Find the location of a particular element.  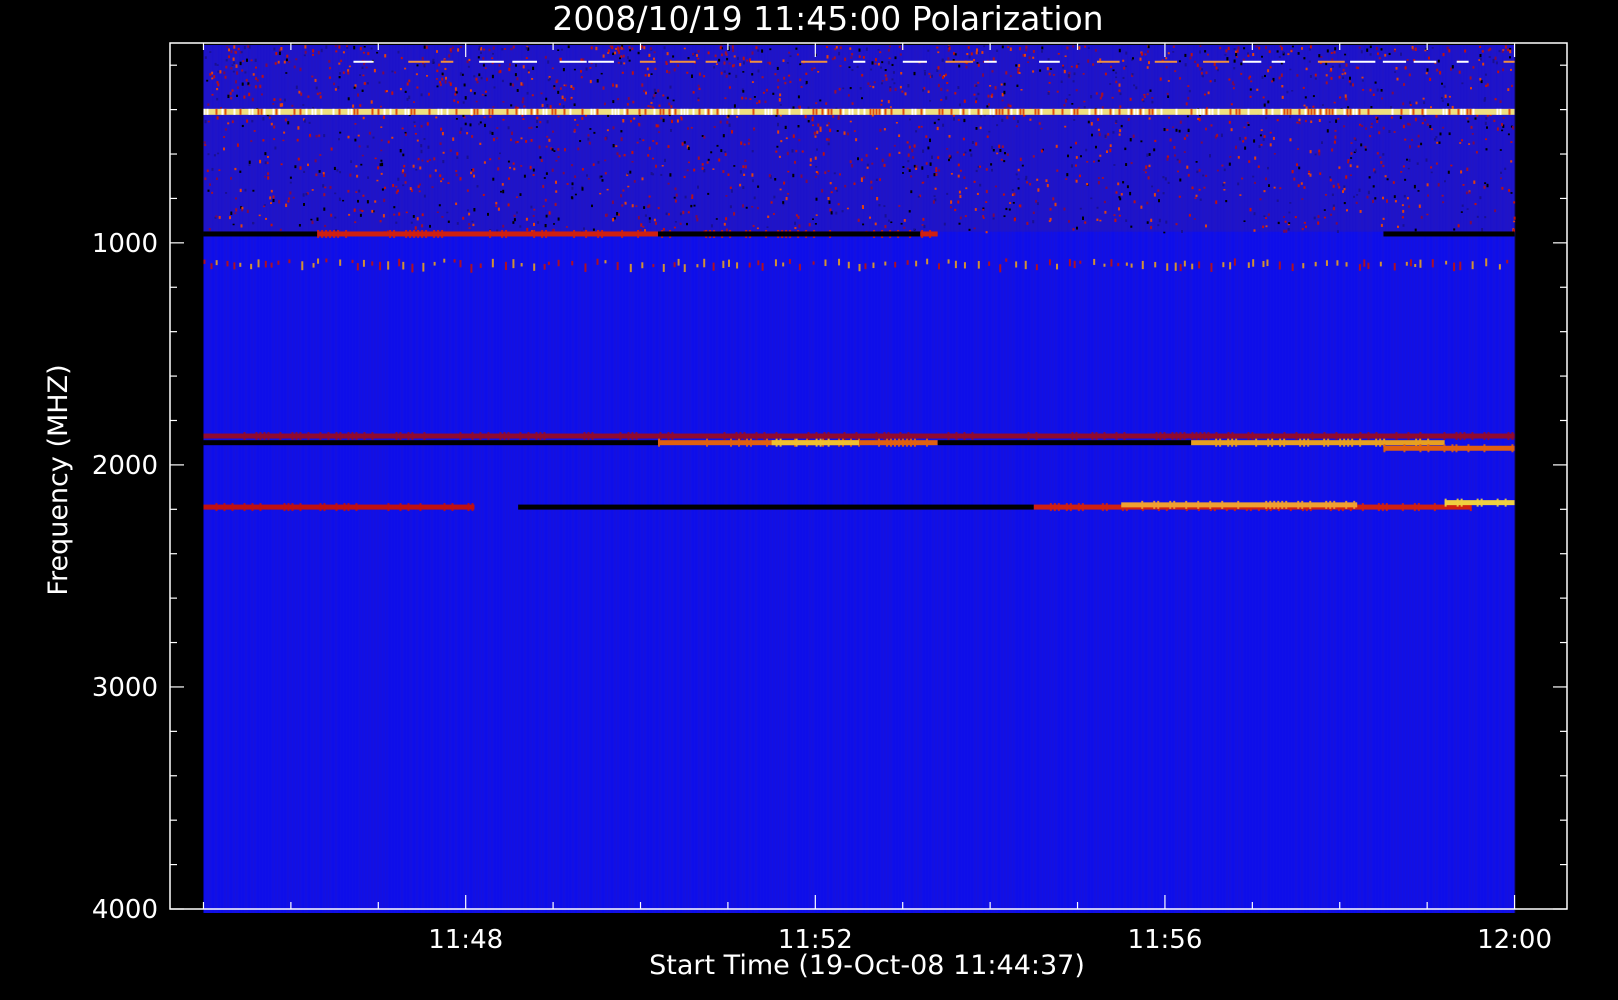

y-tick-label: 4000 is located at coordinates (125, 910).